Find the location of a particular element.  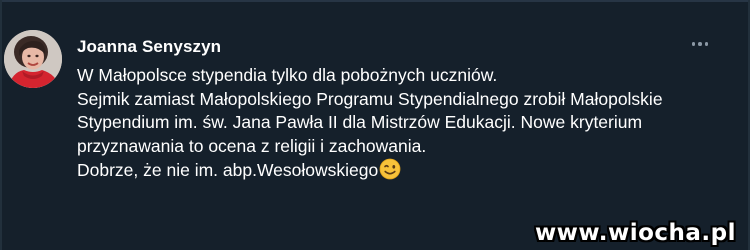

profile-photo-icon is located at coordinates (33, 59).